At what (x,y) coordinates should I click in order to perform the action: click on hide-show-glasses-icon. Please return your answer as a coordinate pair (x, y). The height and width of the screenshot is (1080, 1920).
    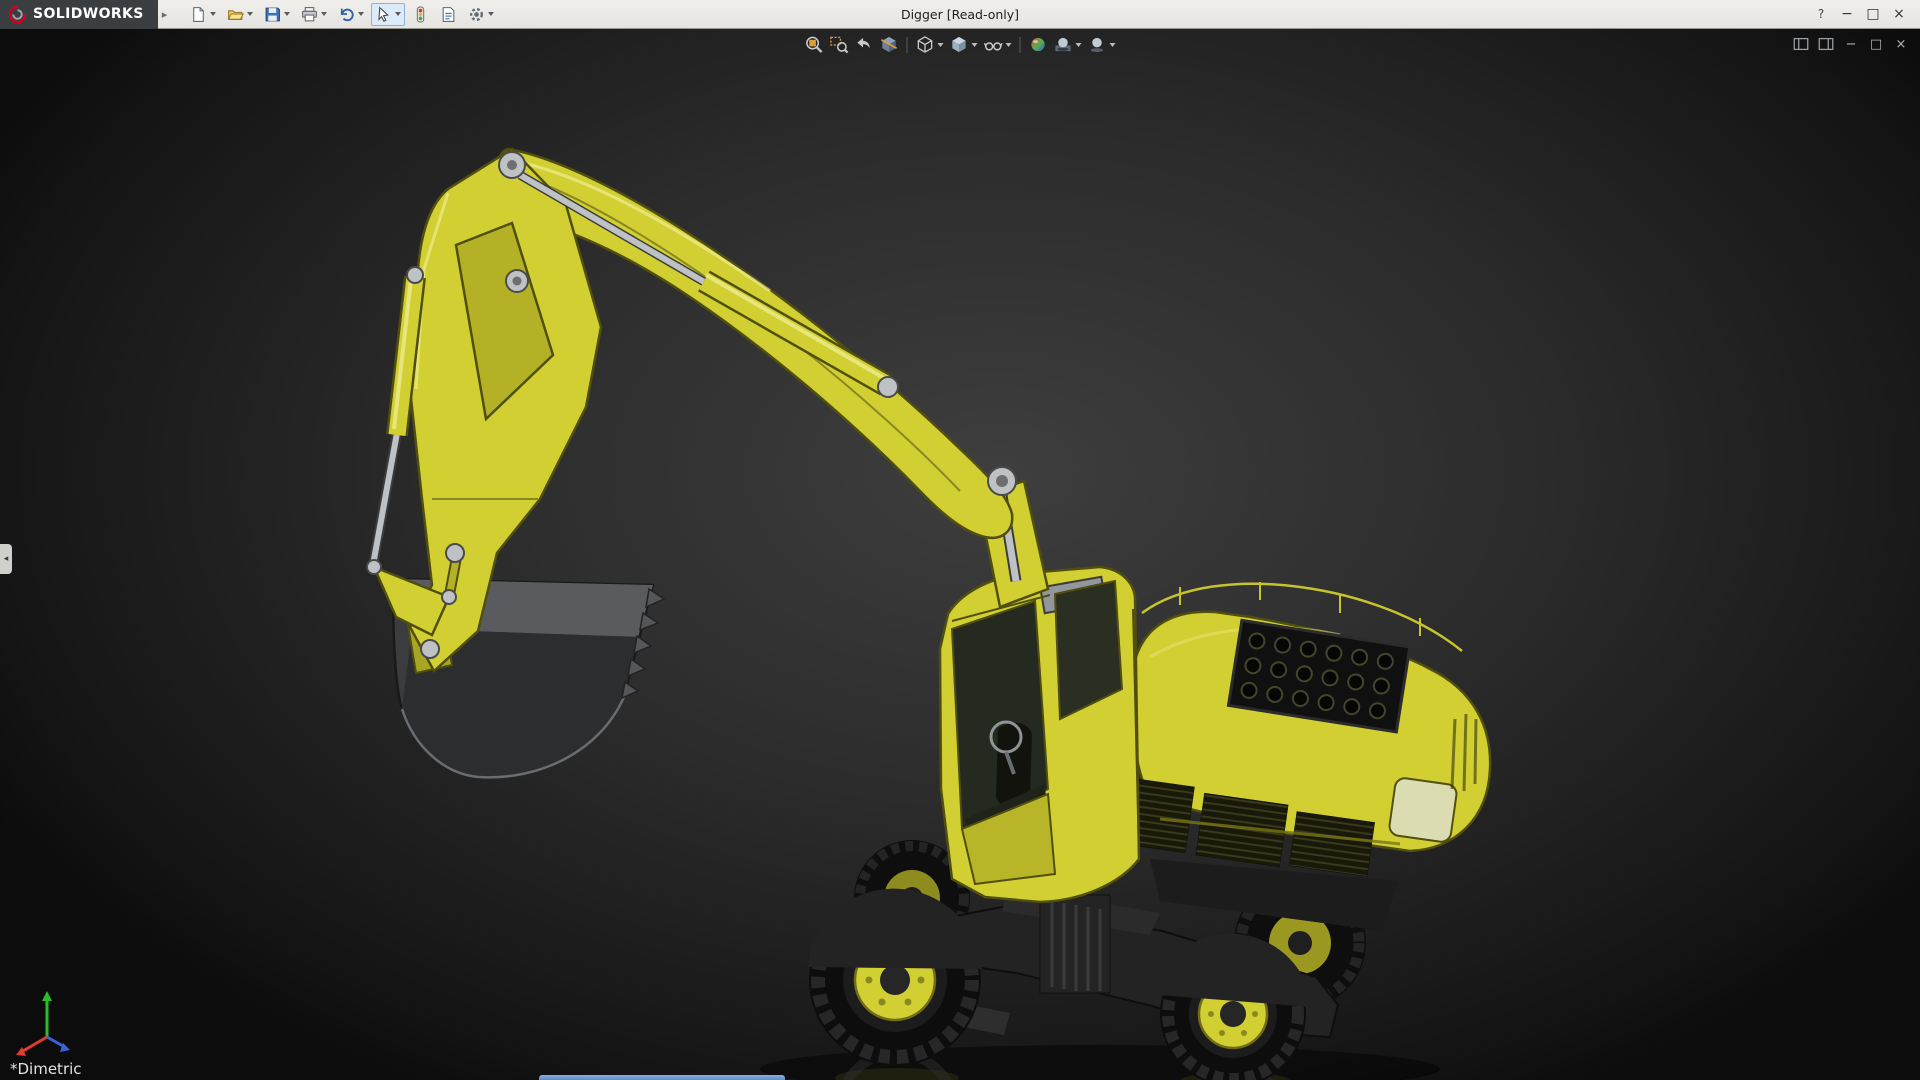
    Looking at the image, I should click on (993, 44).